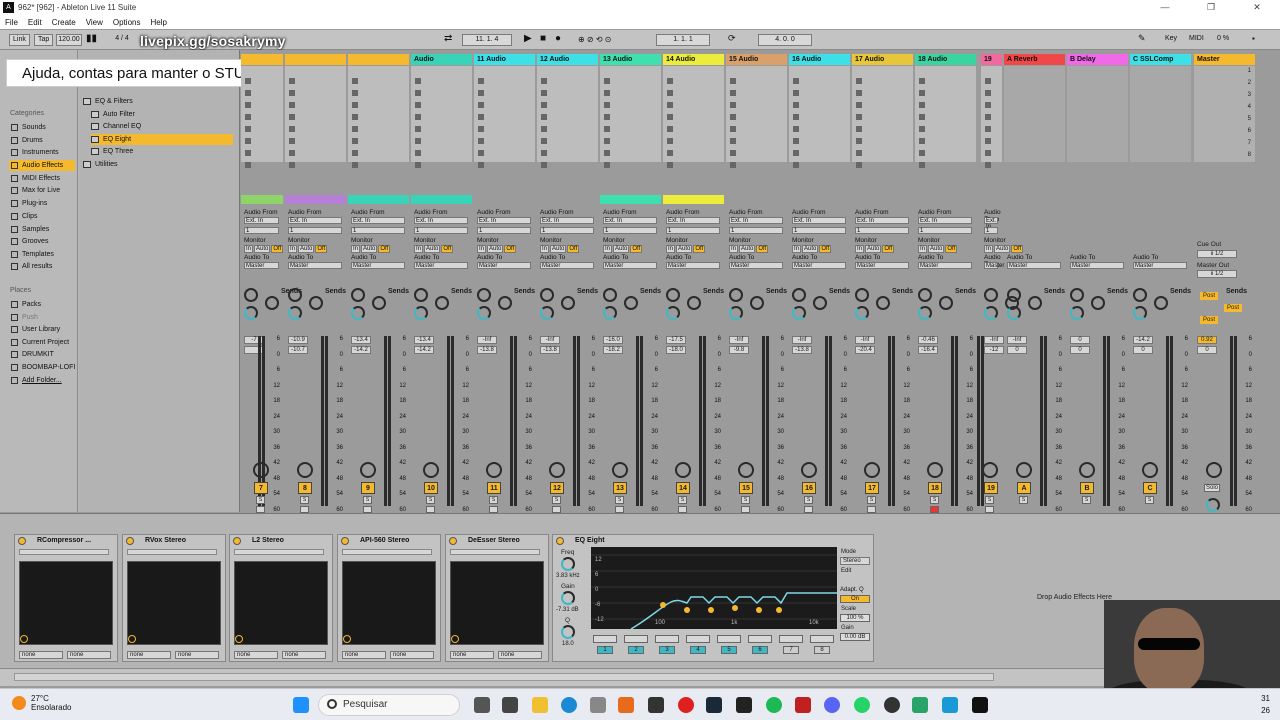 This screenshot has height=720, width=1280. What do you see at coordinates (130, 541) in the screenshot?
I see `device-power-icon` at bounding box center [130, 541].